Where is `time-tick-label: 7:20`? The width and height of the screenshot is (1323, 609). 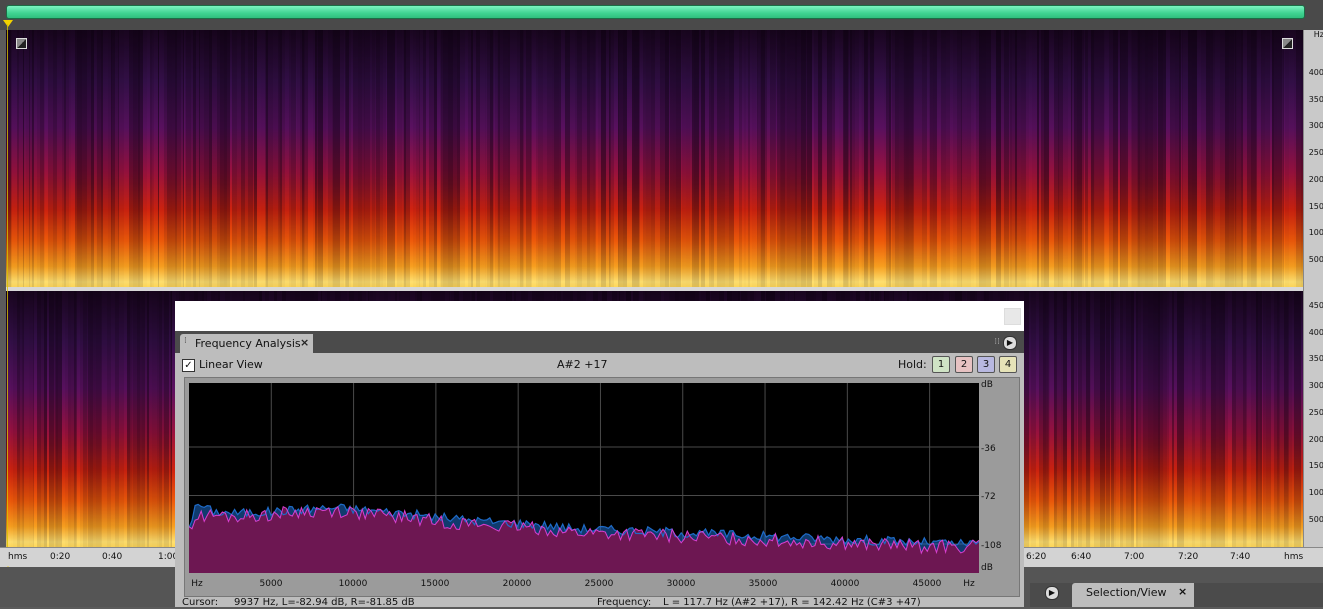
time-tick-label: 7:20 is located at coordinates (1188, 557).